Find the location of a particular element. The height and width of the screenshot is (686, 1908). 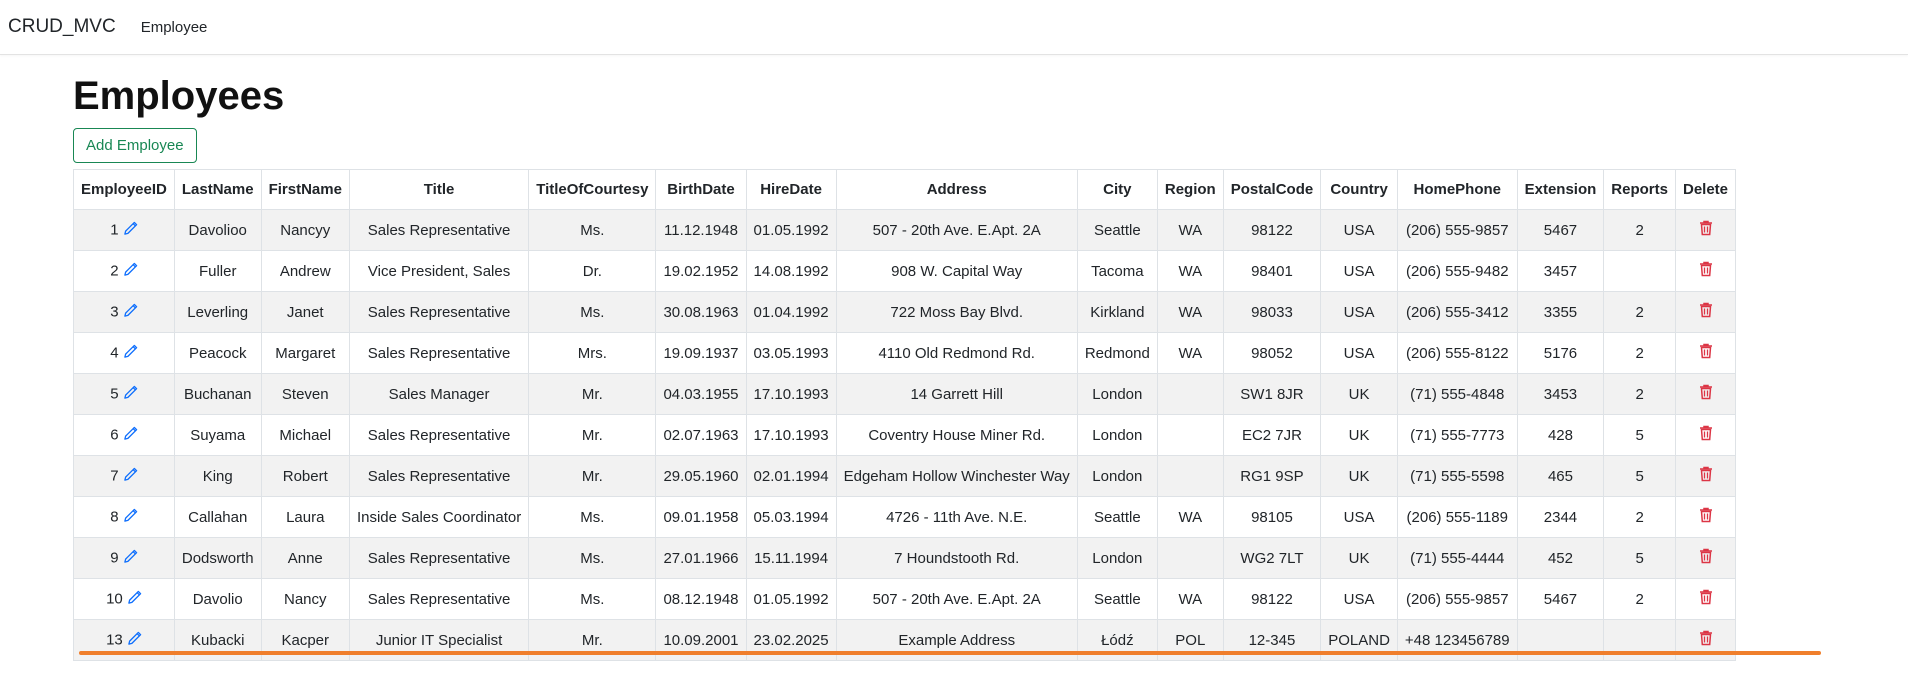

cell-city: London is located at coordinates (1117, 558).